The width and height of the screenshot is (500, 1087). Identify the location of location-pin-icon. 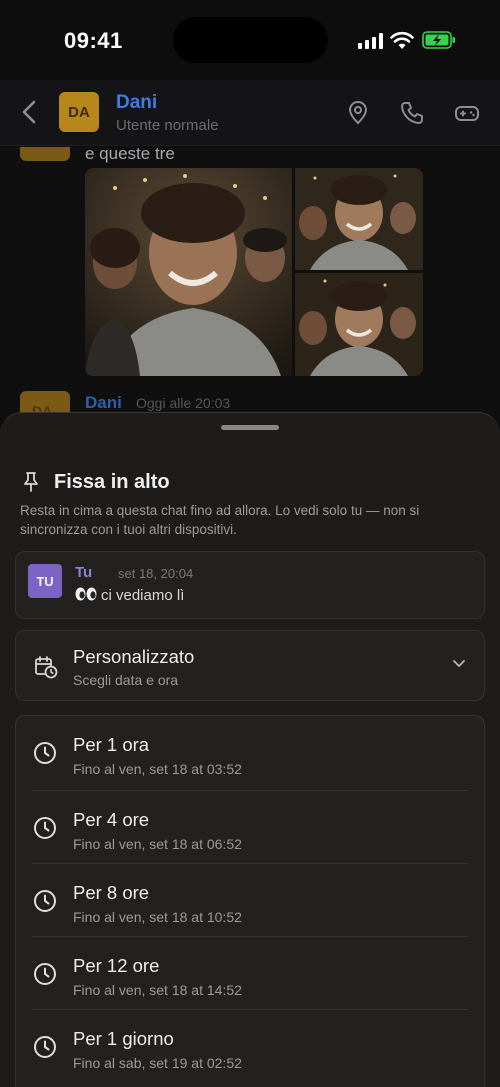
(358, 113).